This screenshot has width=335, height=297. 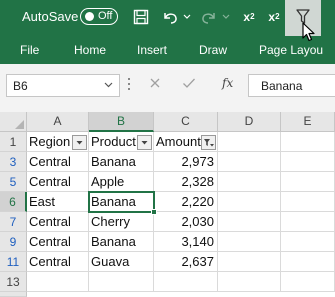 I want to click on undo-dropdown-icon, so click(x=187, y=17).